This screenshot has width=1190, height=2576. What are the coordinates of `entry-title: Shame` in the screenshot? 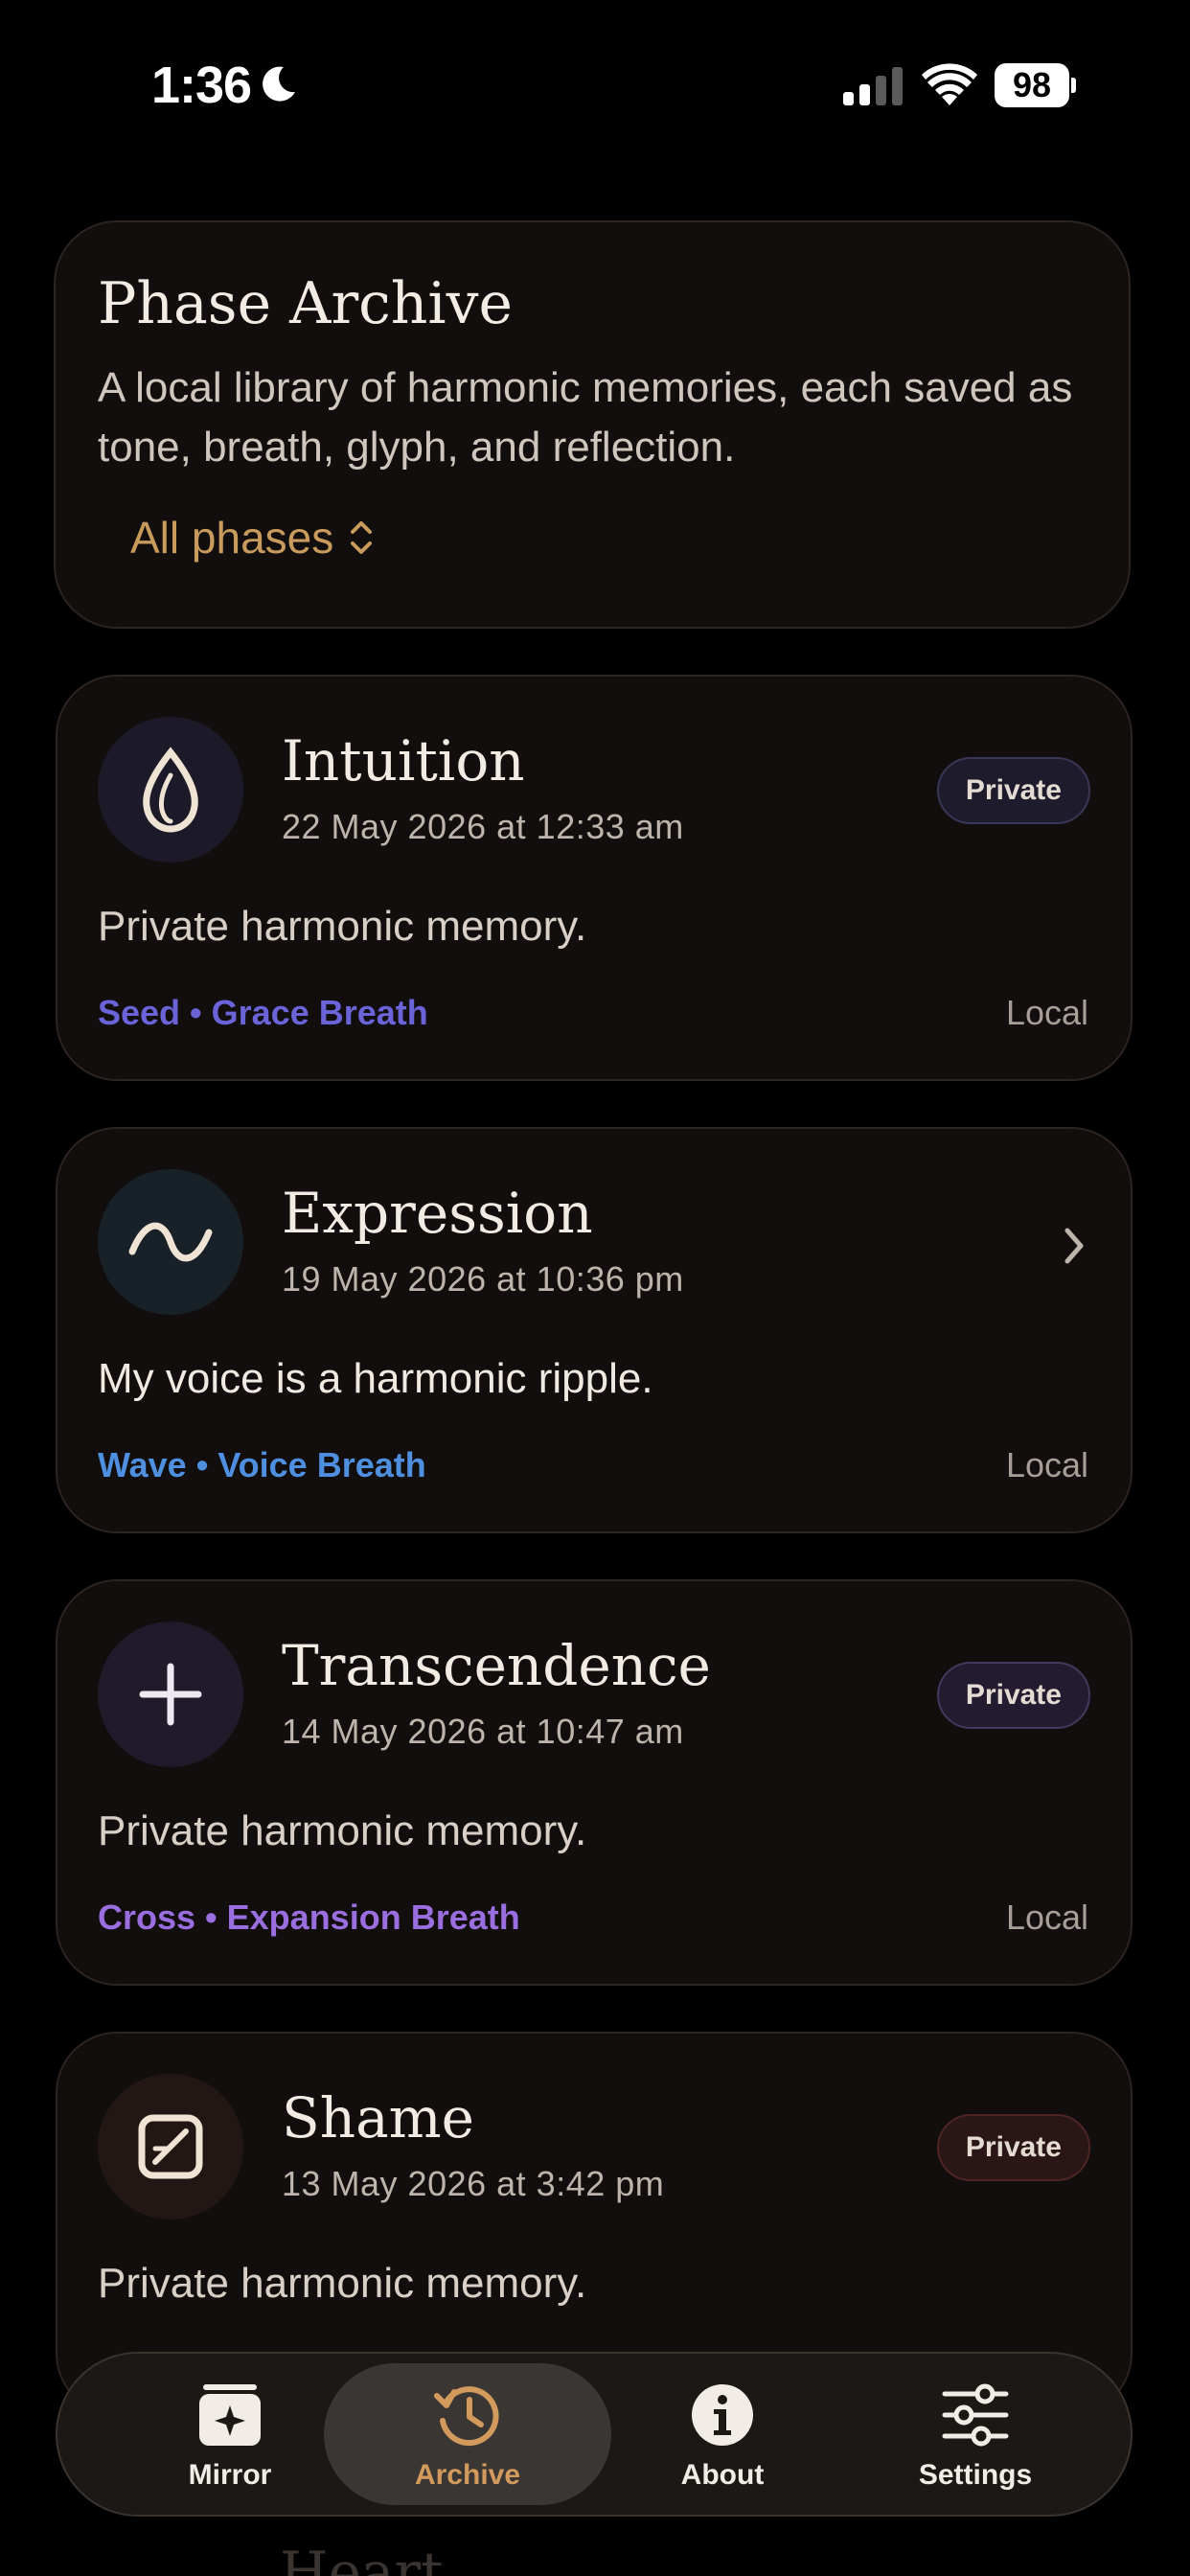 It's located at (378, 2117).